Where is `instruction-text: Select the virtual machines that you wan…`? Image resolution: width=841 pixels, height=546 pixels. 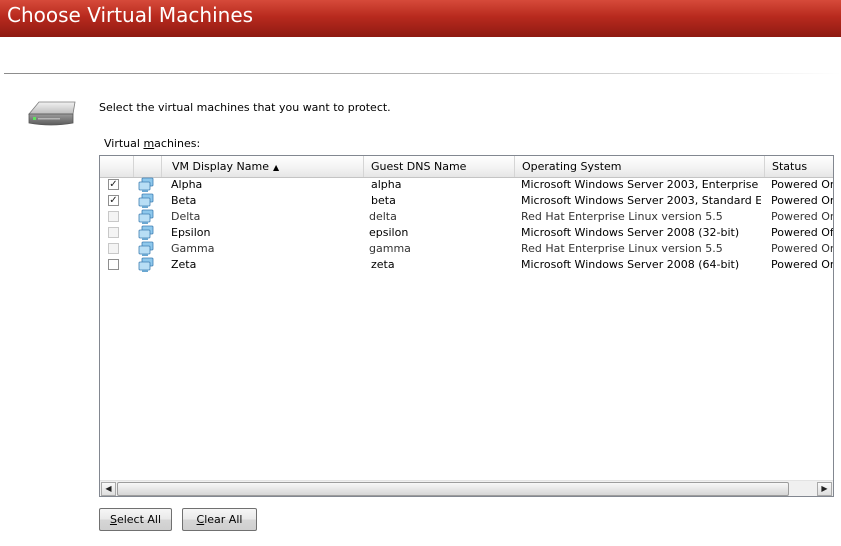
instruction-text: Select the virtual machines that you wan… is located at coordinates (245, 107).